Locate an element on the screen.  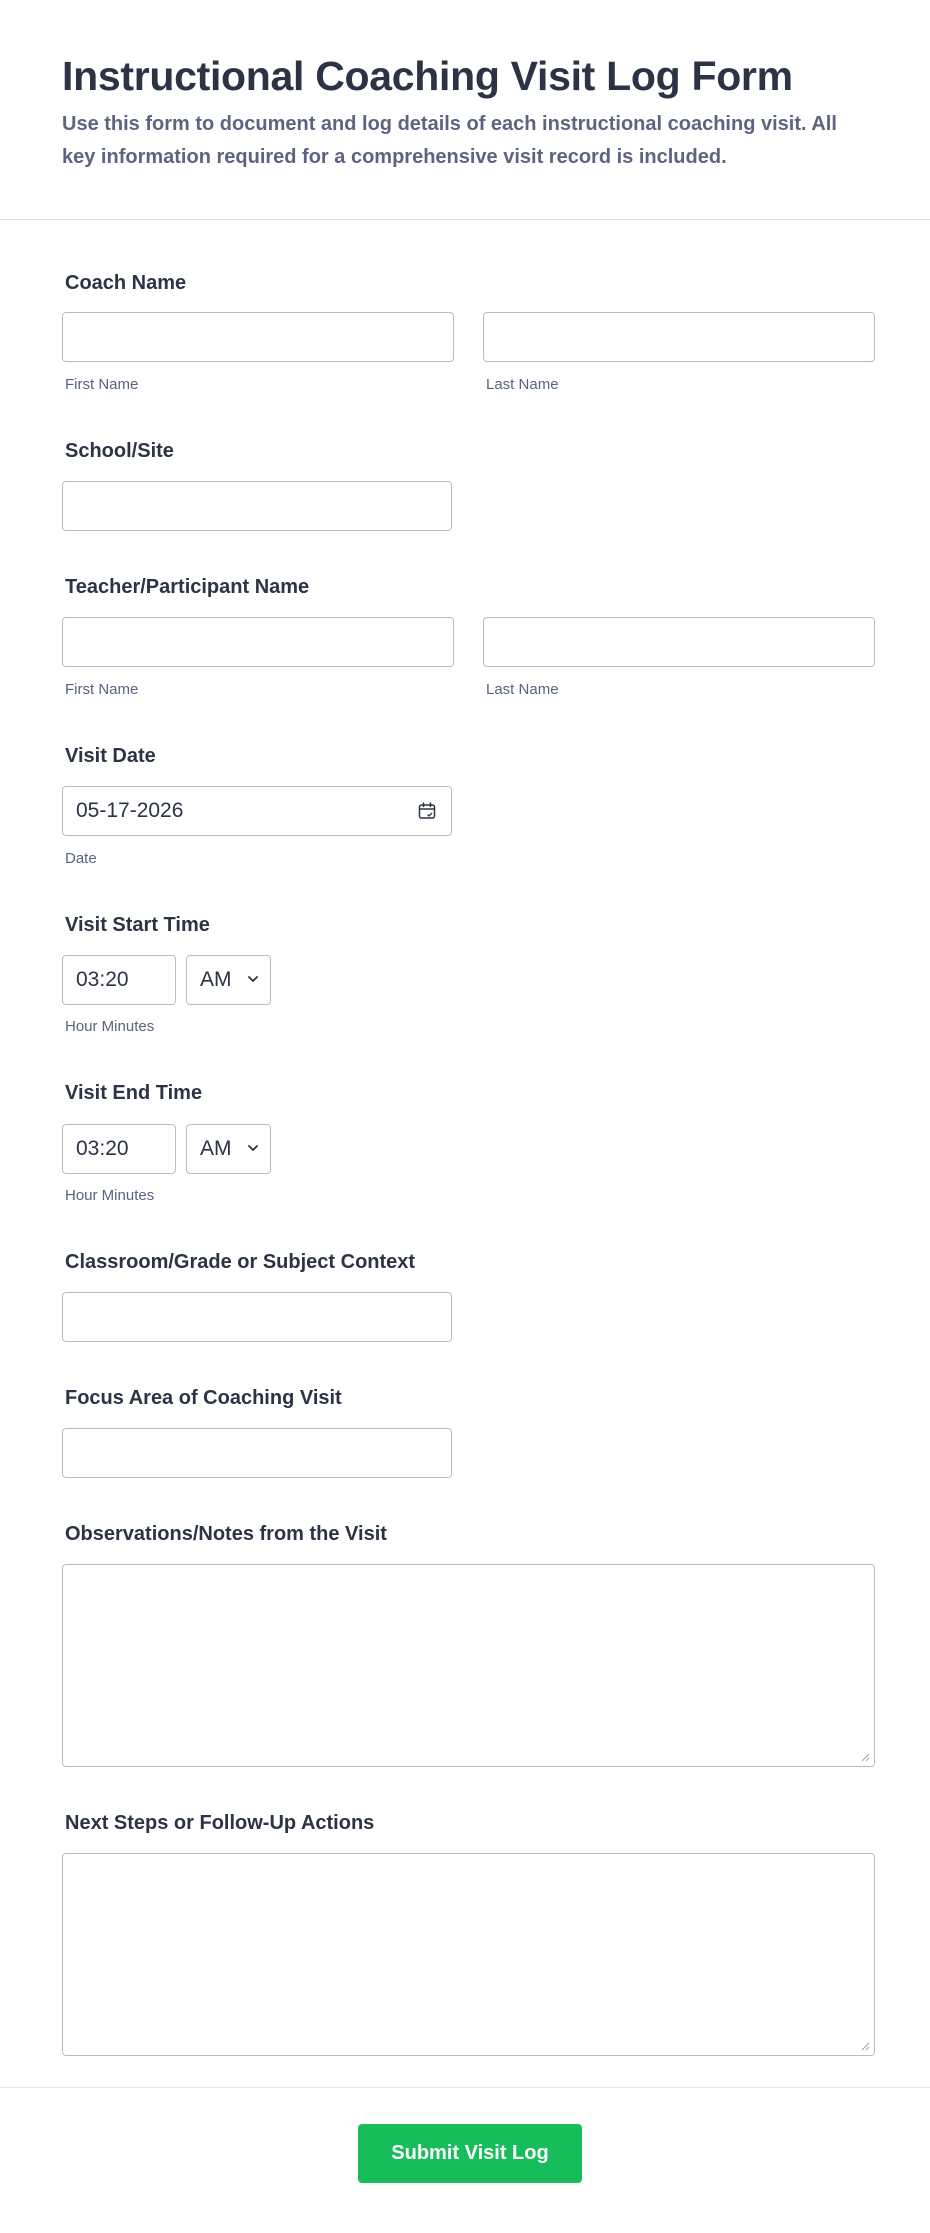
end-time-input: 03:20 is located at coordinates (119, 1149).